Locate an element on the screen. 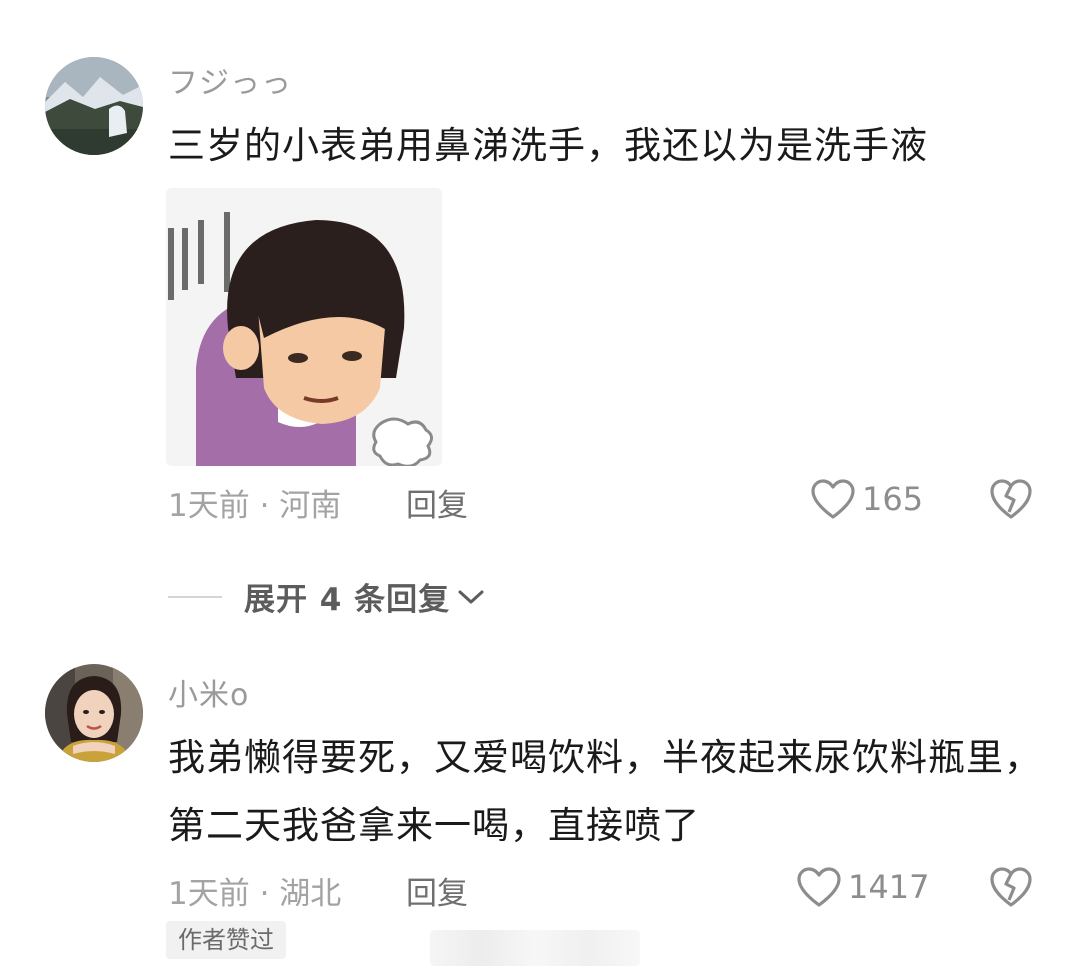 The width and height of the screenshot is (1080, 978). like-button: 1417 is located at coordinates (862, 887).